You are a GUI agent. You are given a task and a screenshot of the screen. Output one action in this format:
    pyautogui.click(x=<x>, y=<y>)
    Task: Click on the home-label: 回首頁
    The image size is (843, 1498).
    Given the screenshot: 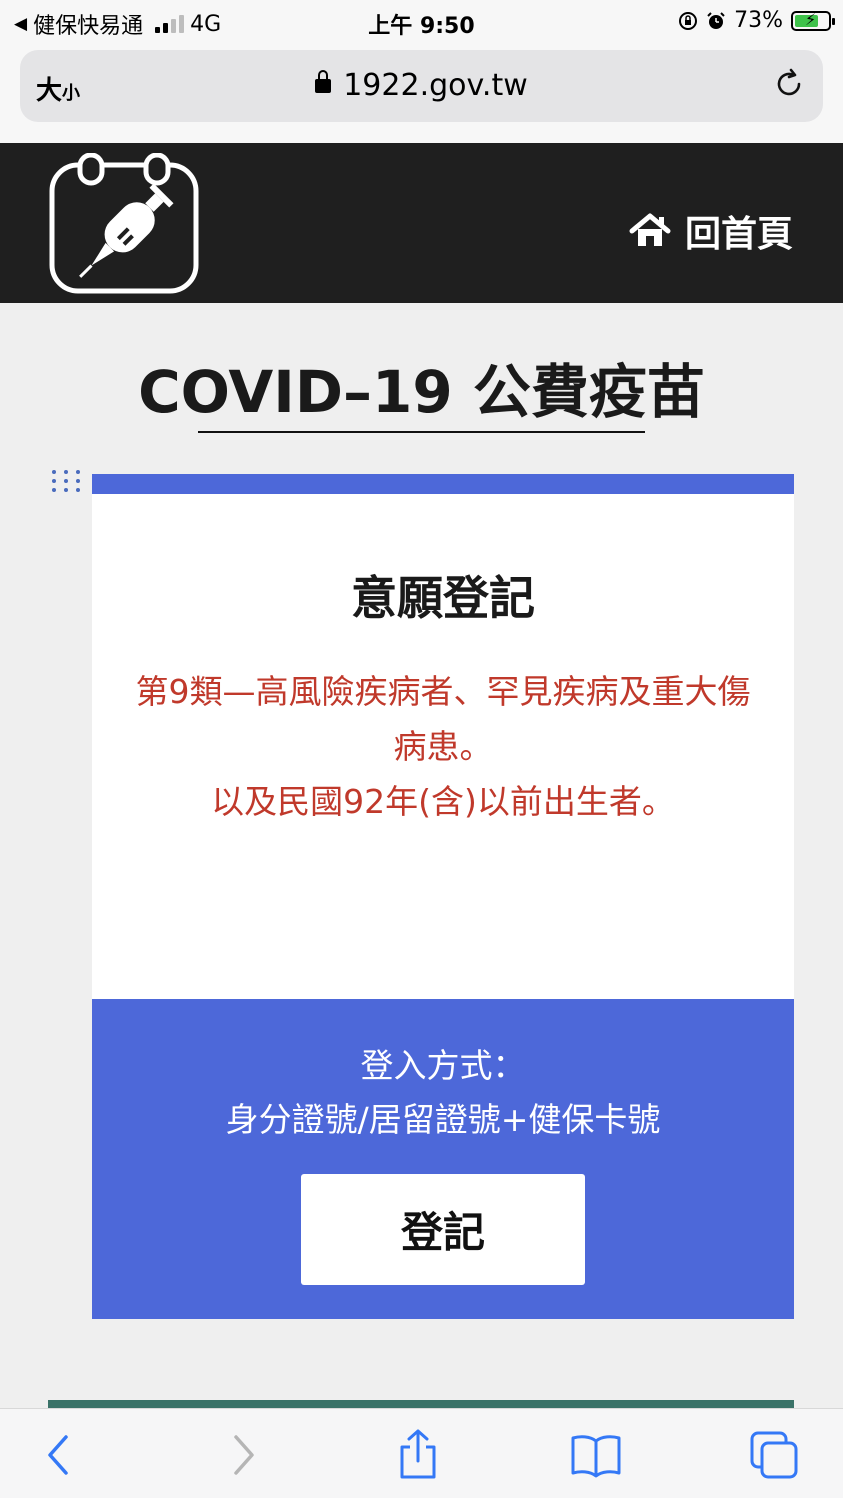 What is the action you would take?
    pyautogui.click(x=738, y=234)
    